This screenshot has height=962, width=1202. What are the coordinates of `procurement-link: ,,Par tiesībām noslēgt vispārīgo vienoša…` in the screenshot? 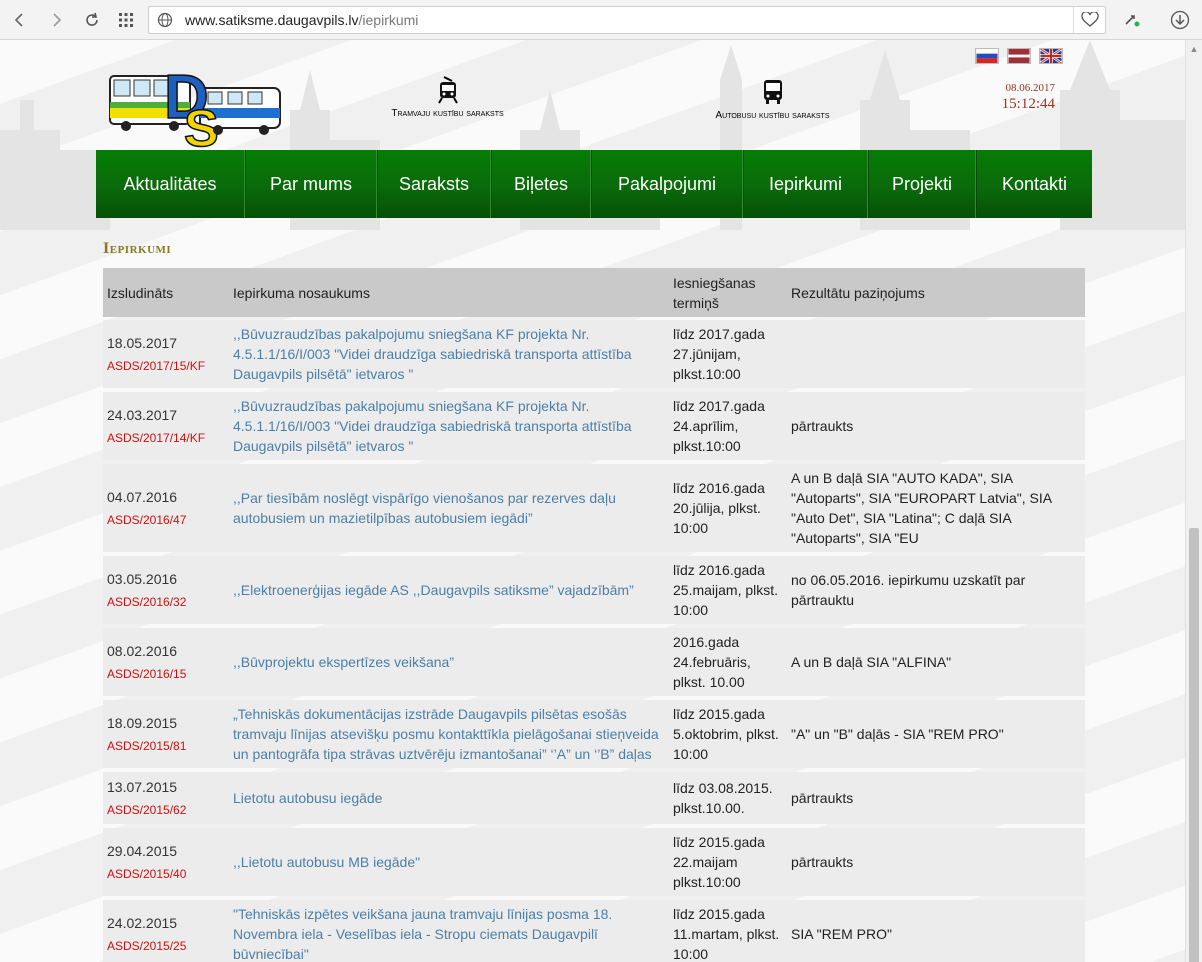 It's located at (451, 508).